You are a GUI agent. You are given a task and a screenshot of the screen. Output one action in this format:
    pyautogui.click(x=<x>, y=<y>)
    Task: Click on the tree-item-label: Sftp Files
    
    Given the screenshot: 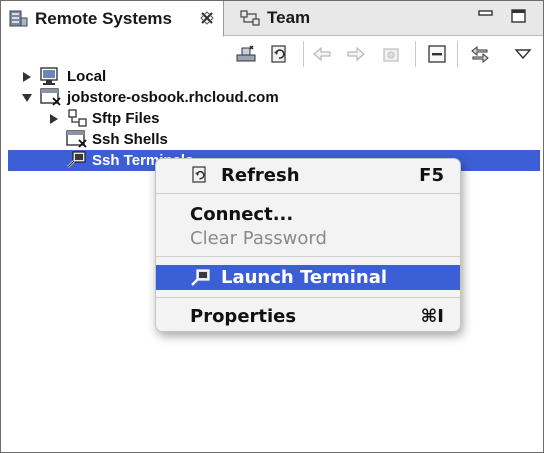 What is the action you would take?
    pyautogui.click(x=126, y=118)
    